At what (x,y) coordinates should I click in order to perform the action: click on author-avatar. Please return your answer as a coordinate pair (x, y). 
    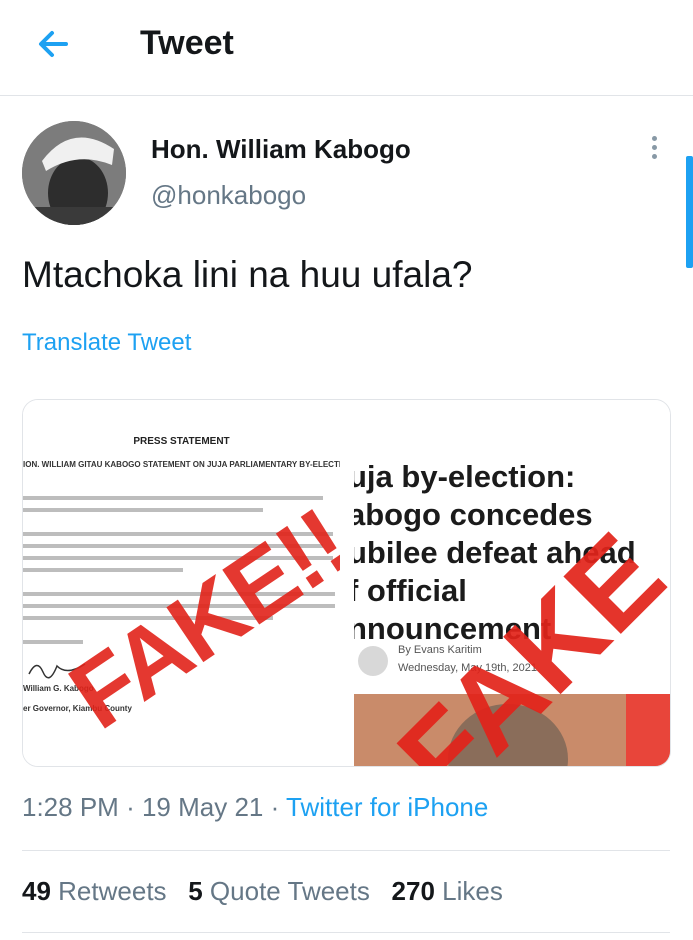
    Looking at the image, I should click on (373, 661).